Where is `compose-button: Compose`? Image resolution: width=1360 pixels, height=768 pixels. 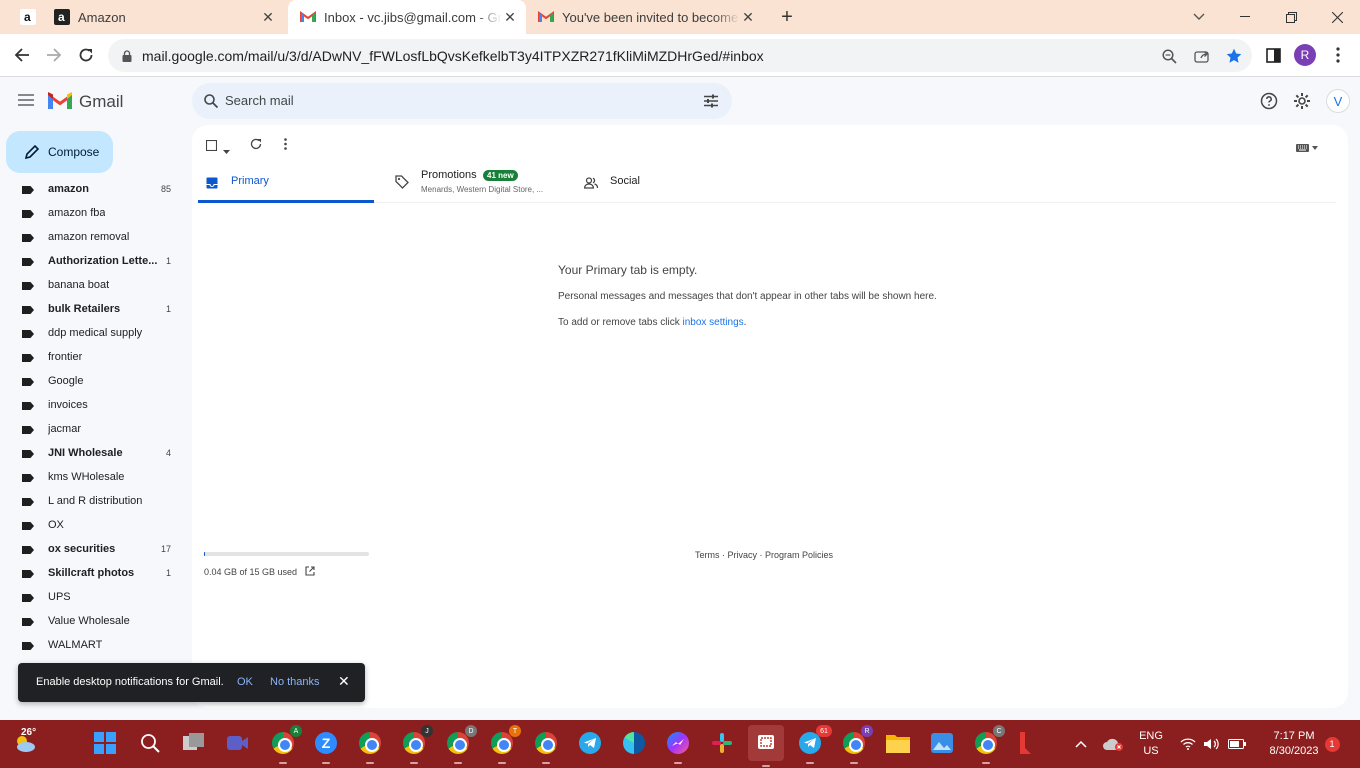
compose-button: Compose is located at coordinates (59, 152).